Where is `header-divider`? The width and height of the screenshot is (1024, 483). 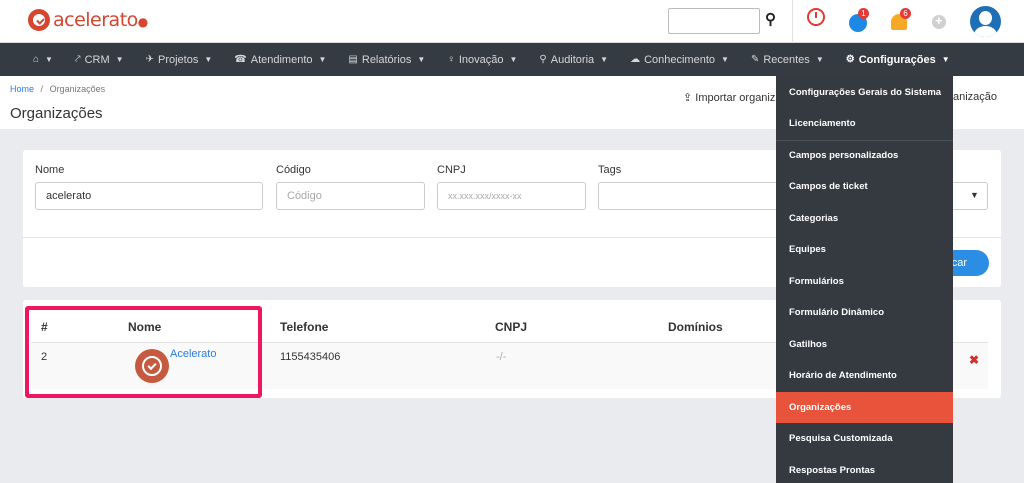
header-divider is located at coordinates (792, 21).